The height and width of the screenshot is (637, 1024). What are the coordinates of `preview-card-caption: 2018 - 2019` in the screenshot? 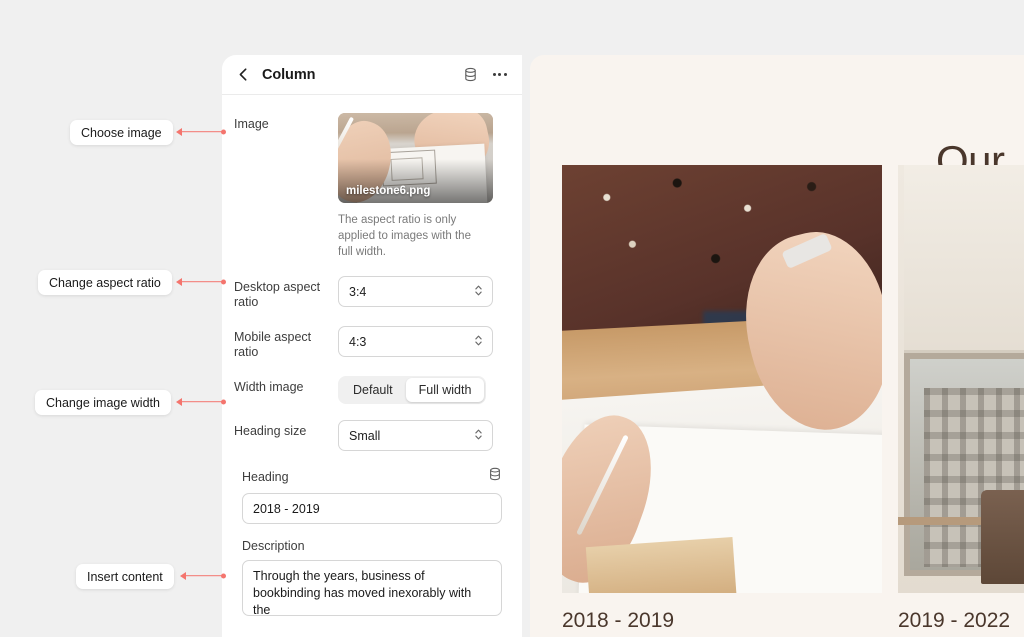 It's located at (618, 620).